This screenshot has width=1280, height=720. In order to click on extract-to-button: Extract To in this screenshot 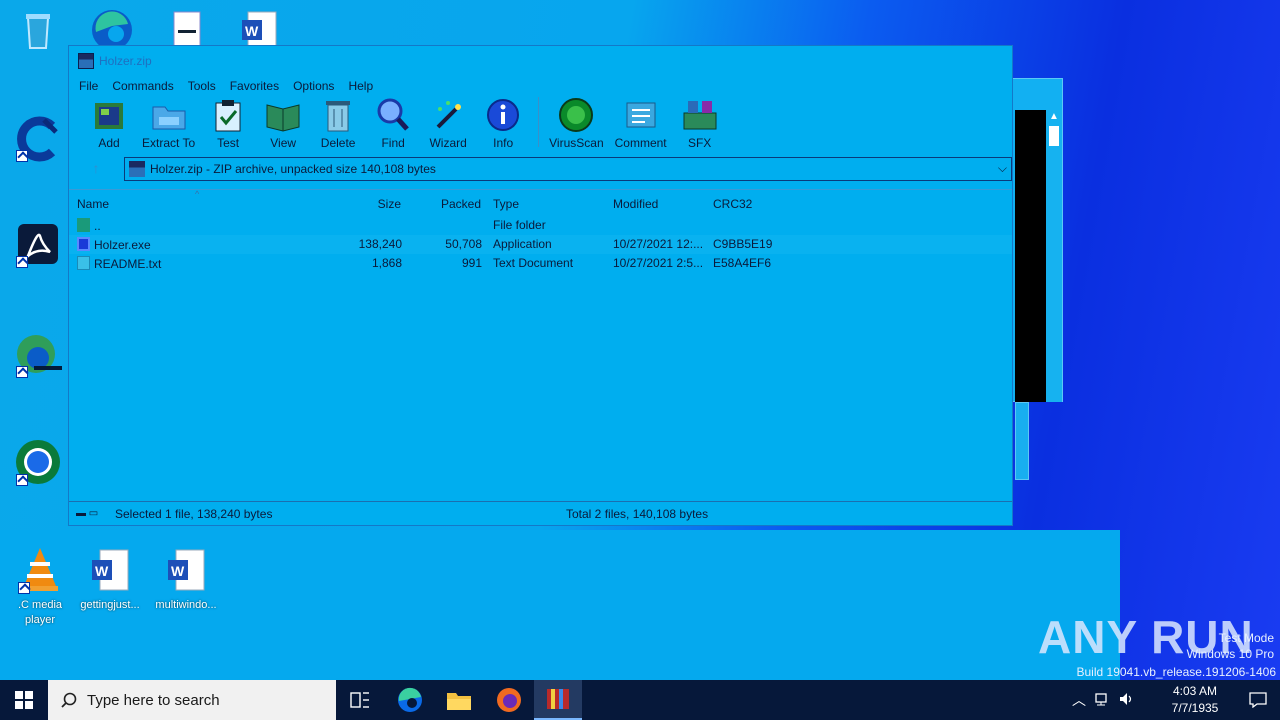, I will do `click(168, 123)`.